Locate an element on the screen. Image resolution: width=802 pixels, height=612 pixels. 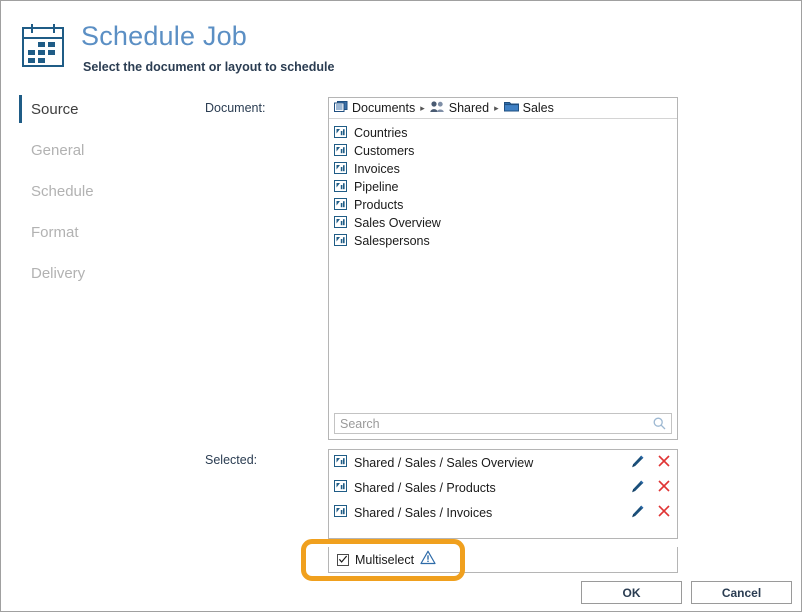
folder-icon is located at coordinates (511, 108).